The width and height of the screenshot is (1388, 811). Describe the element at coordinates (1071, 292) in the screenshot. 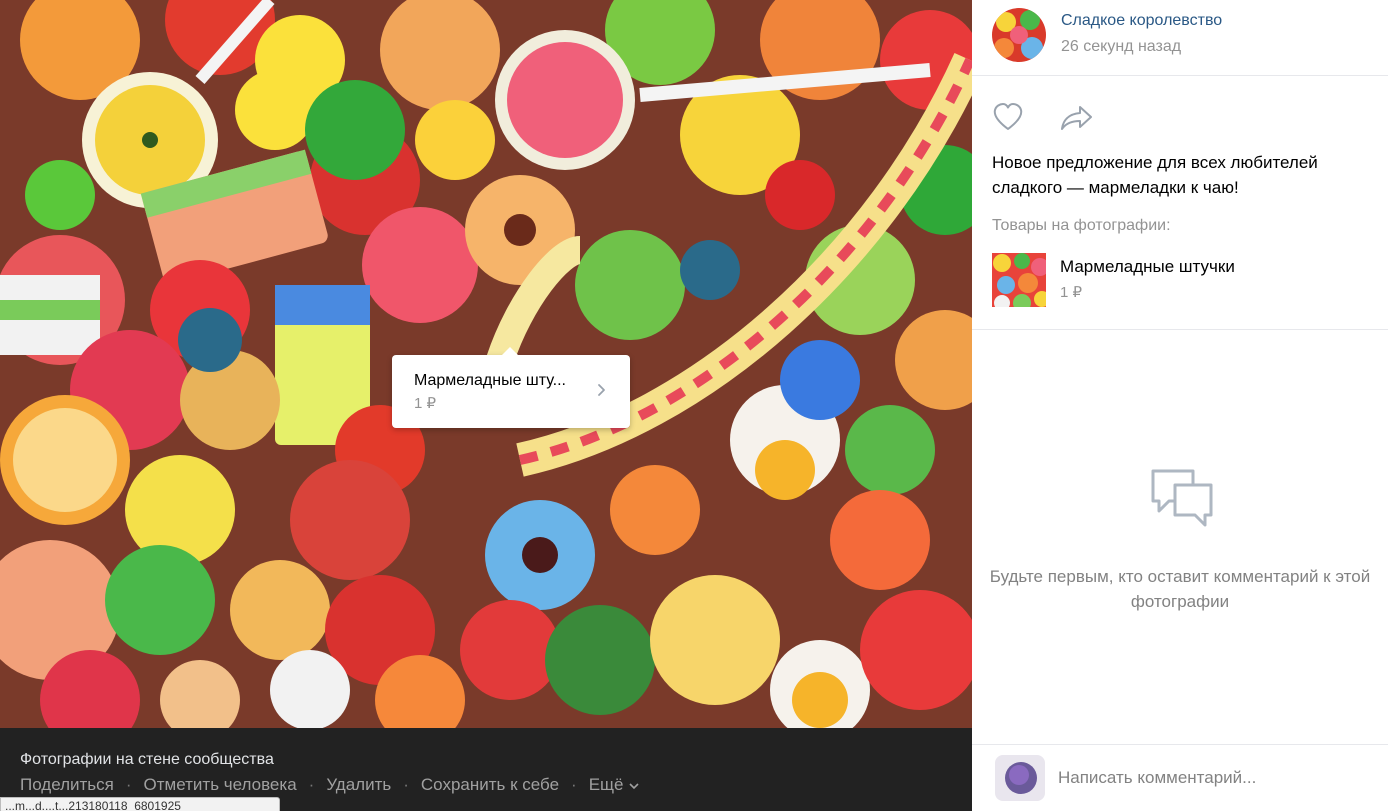

I see `product-price: 1 ₽` at that location.